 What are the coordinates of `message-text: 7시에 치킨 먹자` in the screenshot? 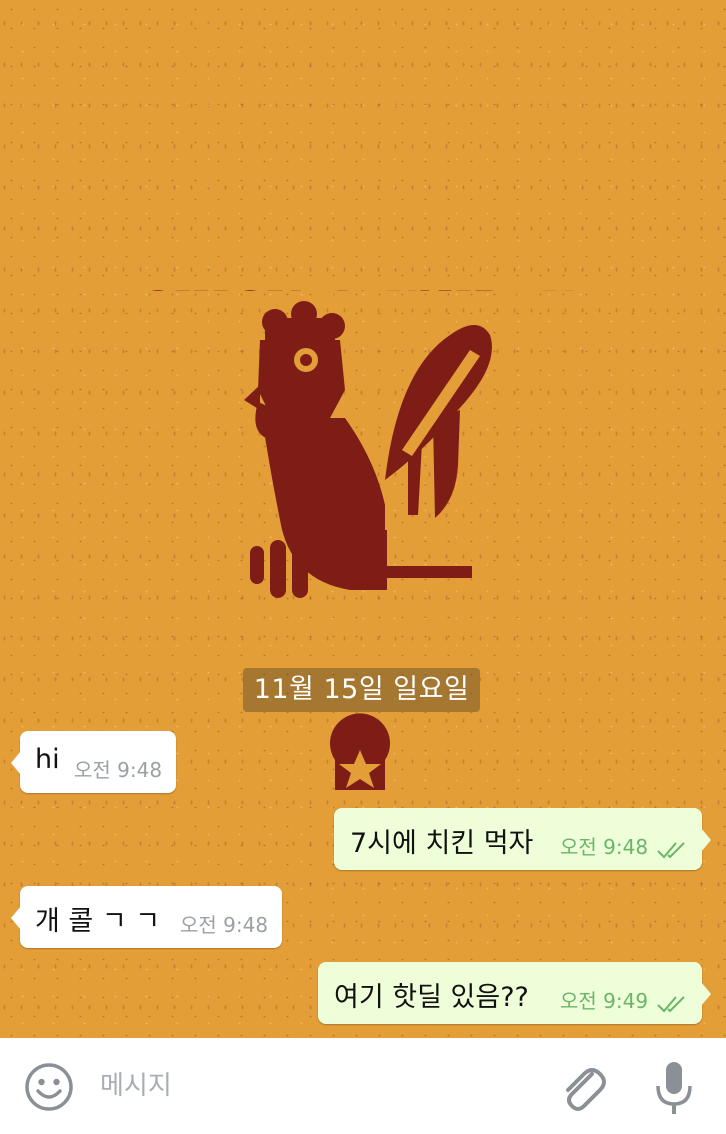 It's located at (442, 843).